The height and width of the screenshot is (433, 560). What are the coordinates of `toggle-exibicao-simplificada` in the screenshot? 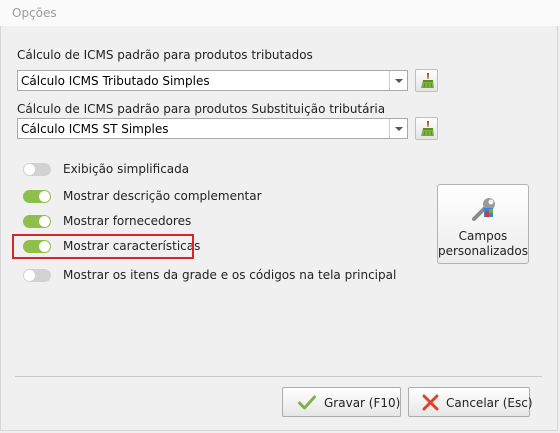 It's located at (37, 169).